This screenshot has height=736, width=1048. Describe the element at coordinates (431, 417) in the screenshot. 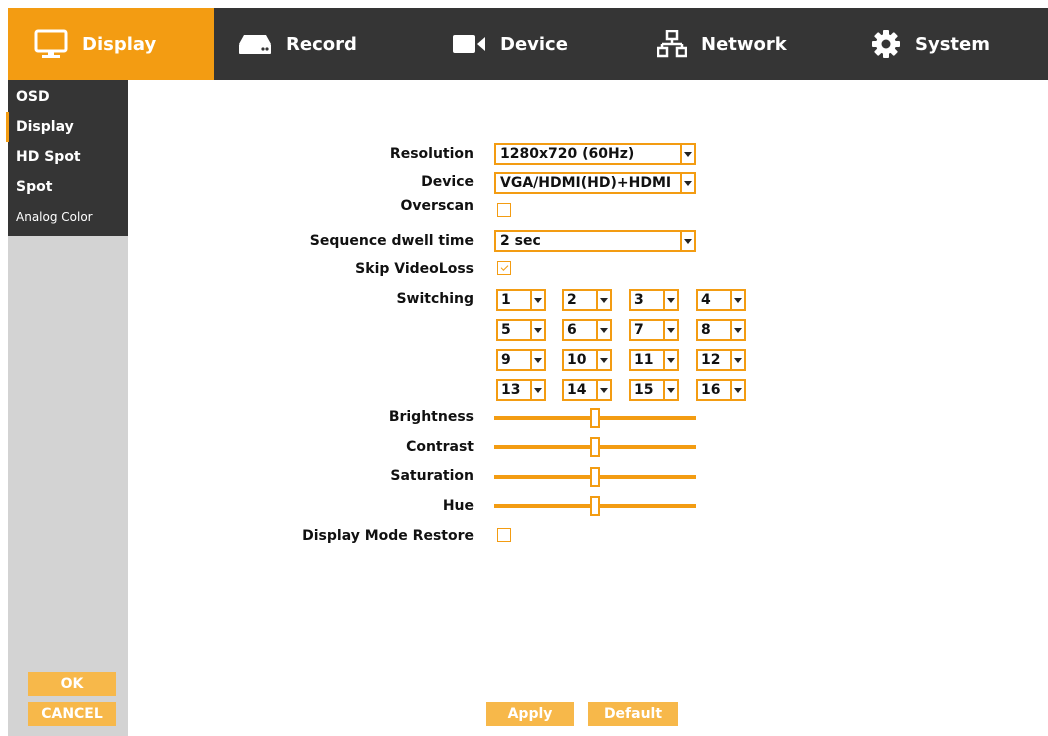

I see `brightness-label: Brightness` at that location.